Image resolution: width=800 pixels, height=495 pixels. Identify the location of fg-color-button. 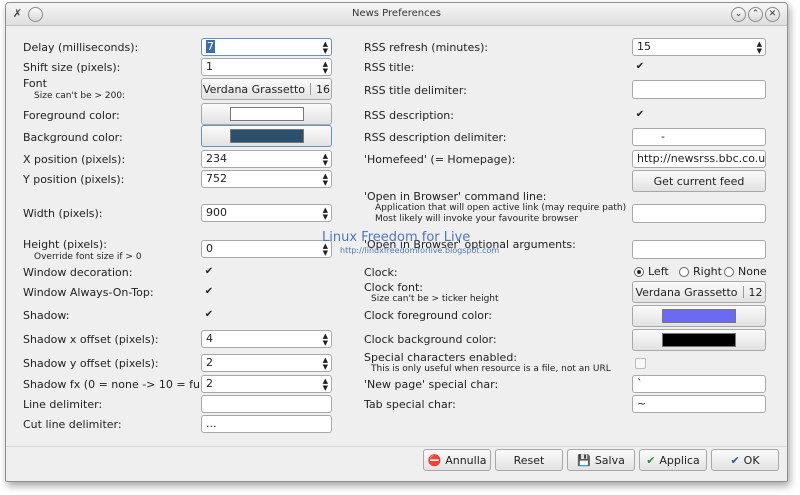
(266, 114).